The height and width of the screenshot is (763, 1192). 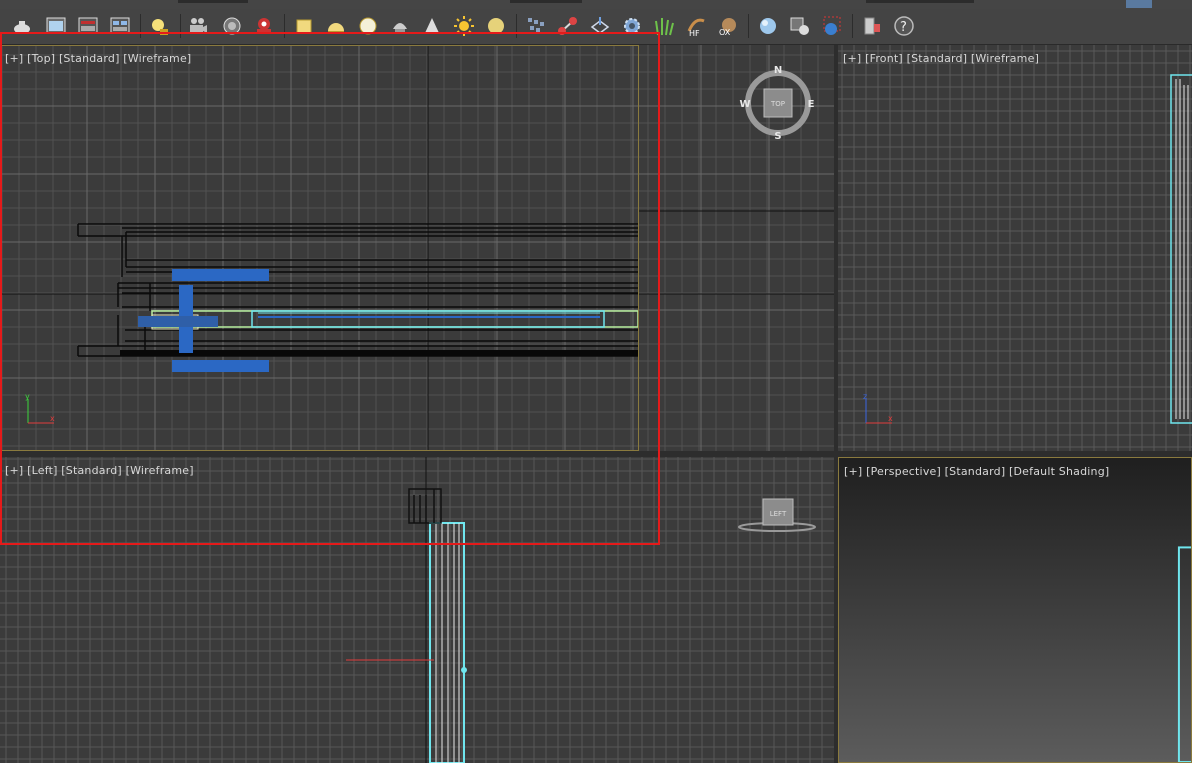 What do you see at coordinates (941, 58) in the screenshot?
I see `viewport-front-label: [+] [Front] [Standard] [Wireframe]` at bounding box center [941, 58].